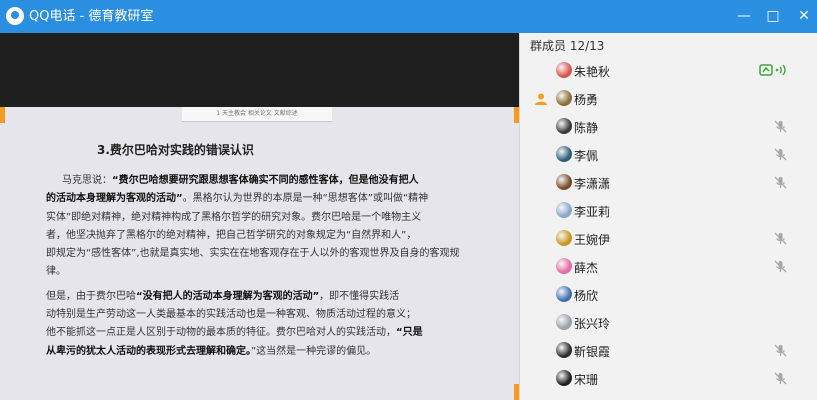  I want to click on member-name: 王婉伊, so click(592, 240).